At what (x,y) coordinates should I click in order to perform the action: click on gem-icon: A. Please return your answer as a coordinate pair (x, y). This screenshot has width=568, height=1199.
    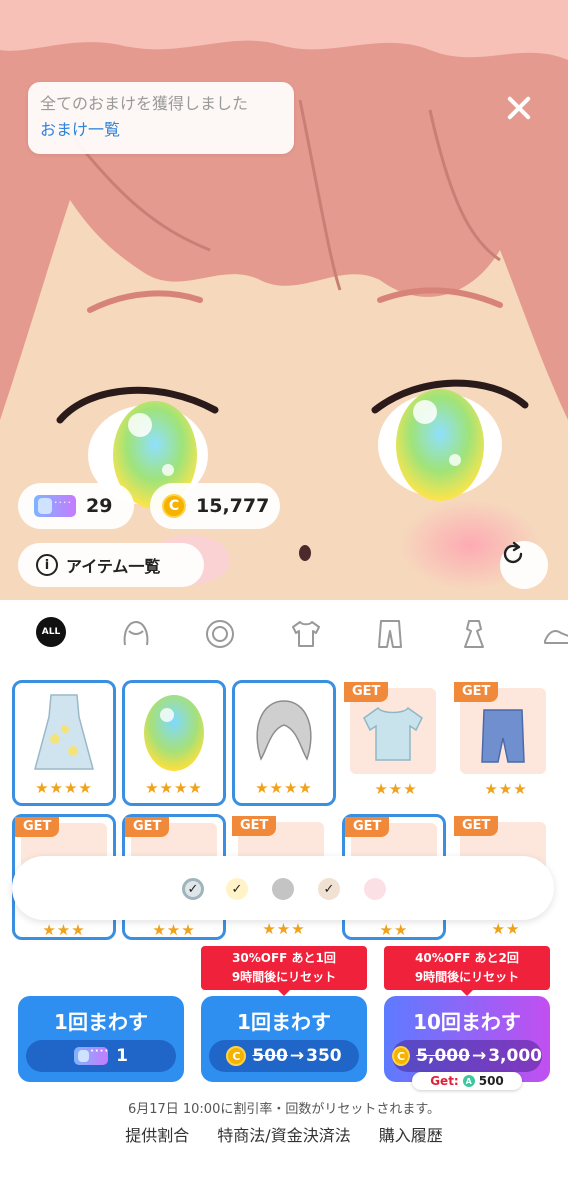
    Looking at the image, I should click on (468, 1081).